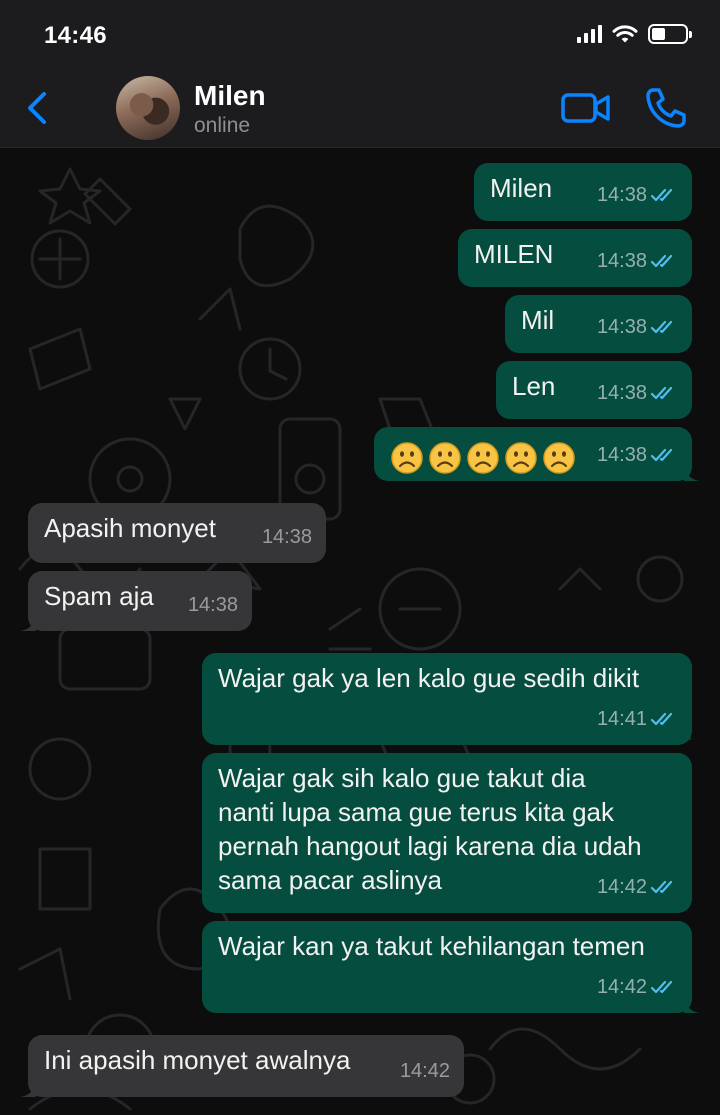 Image resolution: width=720 pixels, height=1115 pixels. Describe the element at coordinates (37, 108) in the screenshot. I see `back-chevron-icon` at that location.